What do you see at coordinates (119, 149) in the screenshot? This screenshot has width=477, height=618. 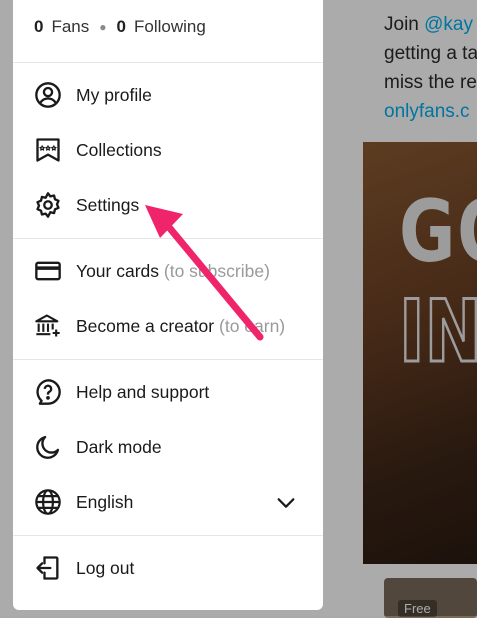 I see `menu-item-label: Collections` at bounding box center [119, 149].